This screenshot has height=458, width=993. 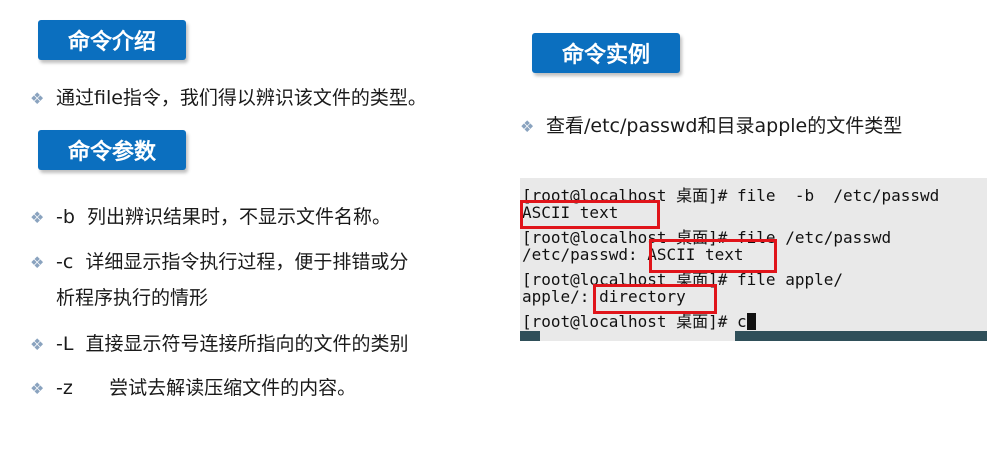 What do you see at coordinates (751, 321) in the screenshot?
I see `terminal-cursor` at bounding box center [751, 321].